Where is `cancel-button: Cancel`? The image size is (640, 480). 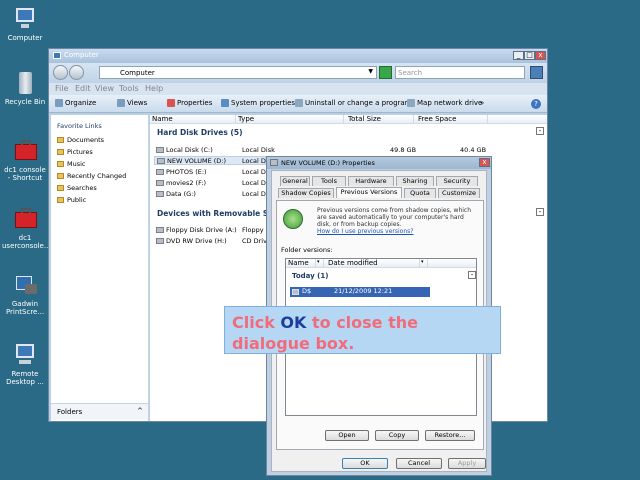 cancel-button: Cancel is located at coordinates (419, 463).